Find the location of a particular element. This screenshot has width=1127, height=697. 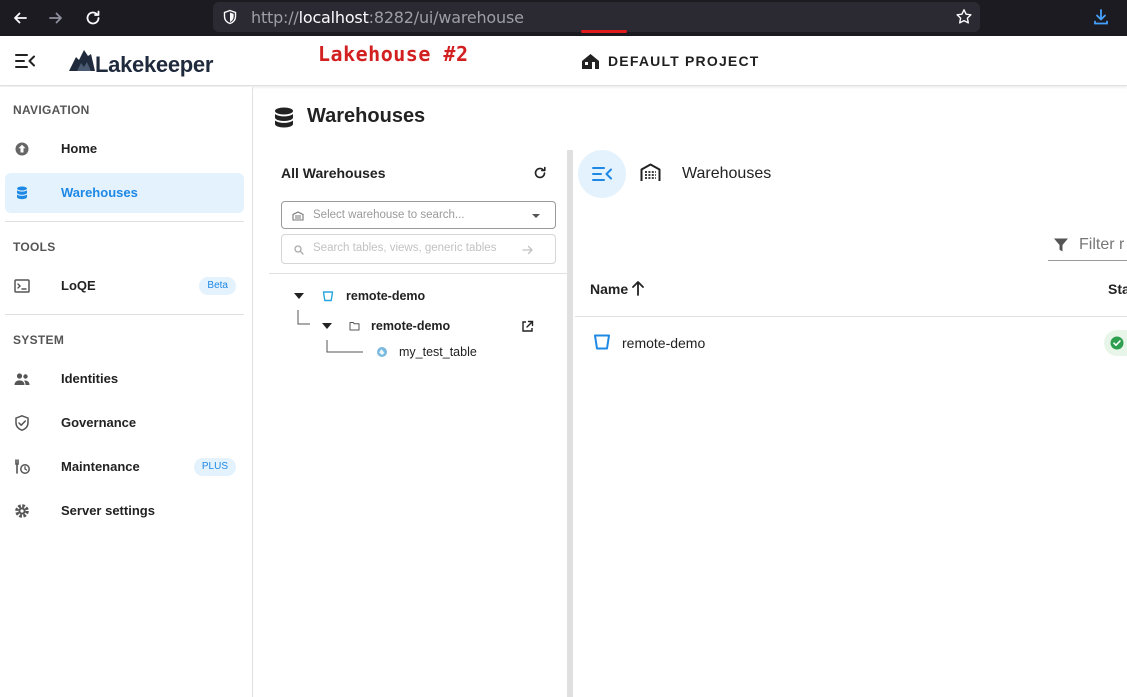

sidebar-item-label: Server settings is located at coordinates (108, 510).